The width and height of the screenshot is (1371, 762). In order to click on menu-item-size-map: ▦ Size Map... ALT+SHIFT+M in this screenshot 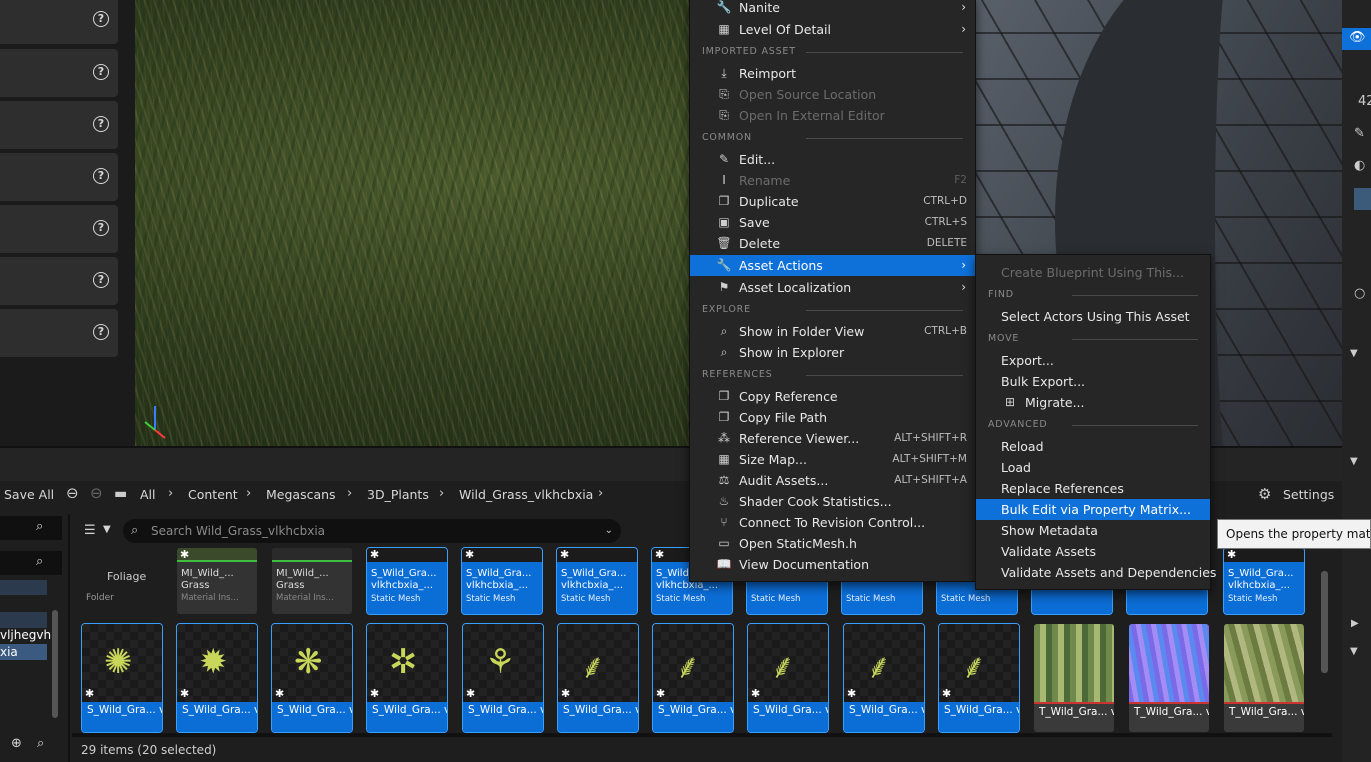, I will do `click(832, 459)`.